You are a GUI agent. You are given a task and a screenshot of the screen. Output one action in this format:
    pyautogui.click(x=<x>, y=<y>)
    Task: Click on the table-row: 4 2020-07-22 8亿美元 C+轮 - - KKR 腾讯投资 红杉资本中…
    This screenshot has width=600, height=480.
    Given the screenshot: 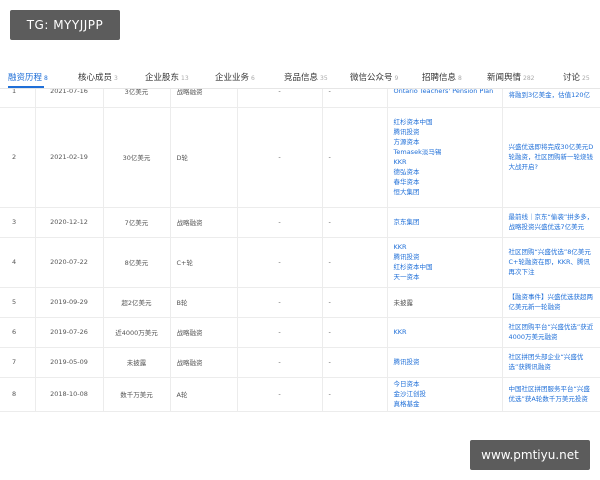 What is the action you would take?
    pyautogui.click(x=300, y=262)
    